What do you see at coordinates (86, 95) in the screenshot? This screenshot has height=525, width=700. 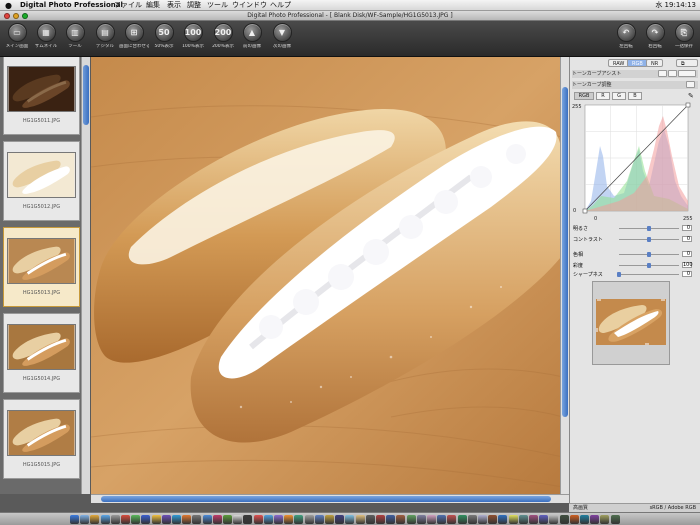 I see `thumbnail-scroll-knob` at bounding box center [86, 95].